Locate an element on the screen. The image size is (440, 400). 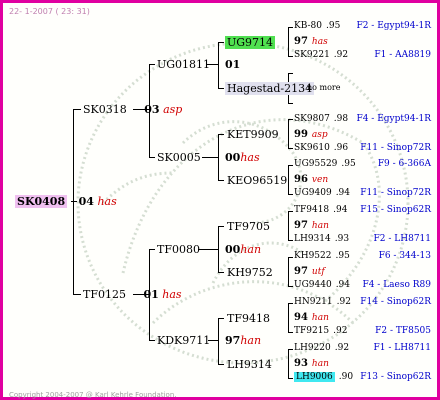
gen3-node: LH9314 is located at coordinates (249, 364).